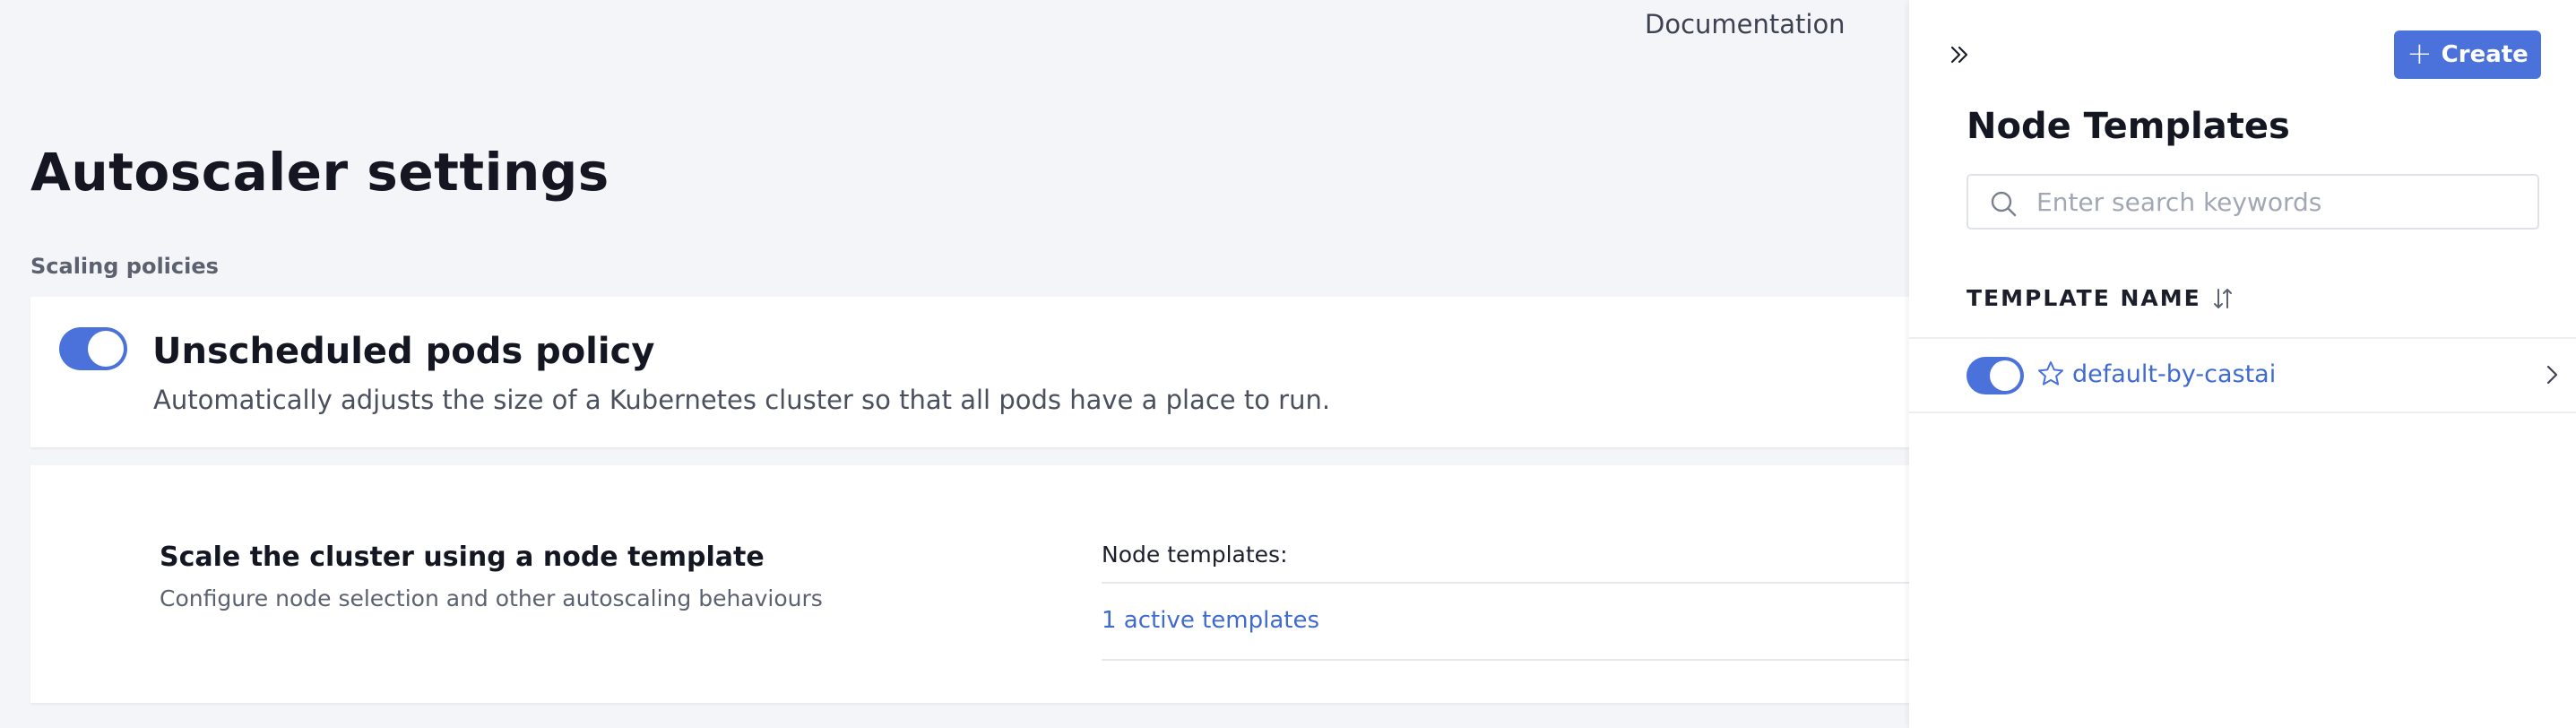 Image resolution: width=2576 pixels, height=728 pixels. What do you see at coordinates (1195, 555) in the screenshot?
I see `node-templates-label: Node templates:` at bounding box center [1195, 555].